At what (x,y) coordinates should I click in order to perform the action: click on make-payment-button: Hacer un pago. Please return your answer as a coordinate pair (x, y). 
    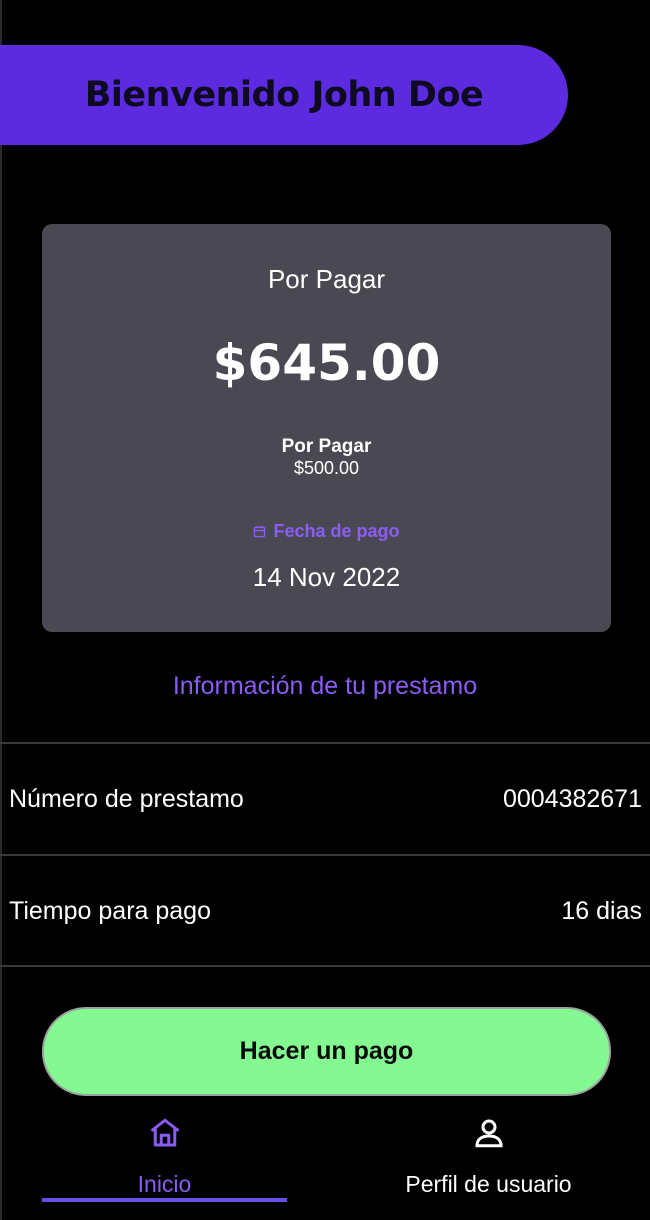
    Looking at the image, I should click on (326, 1051).